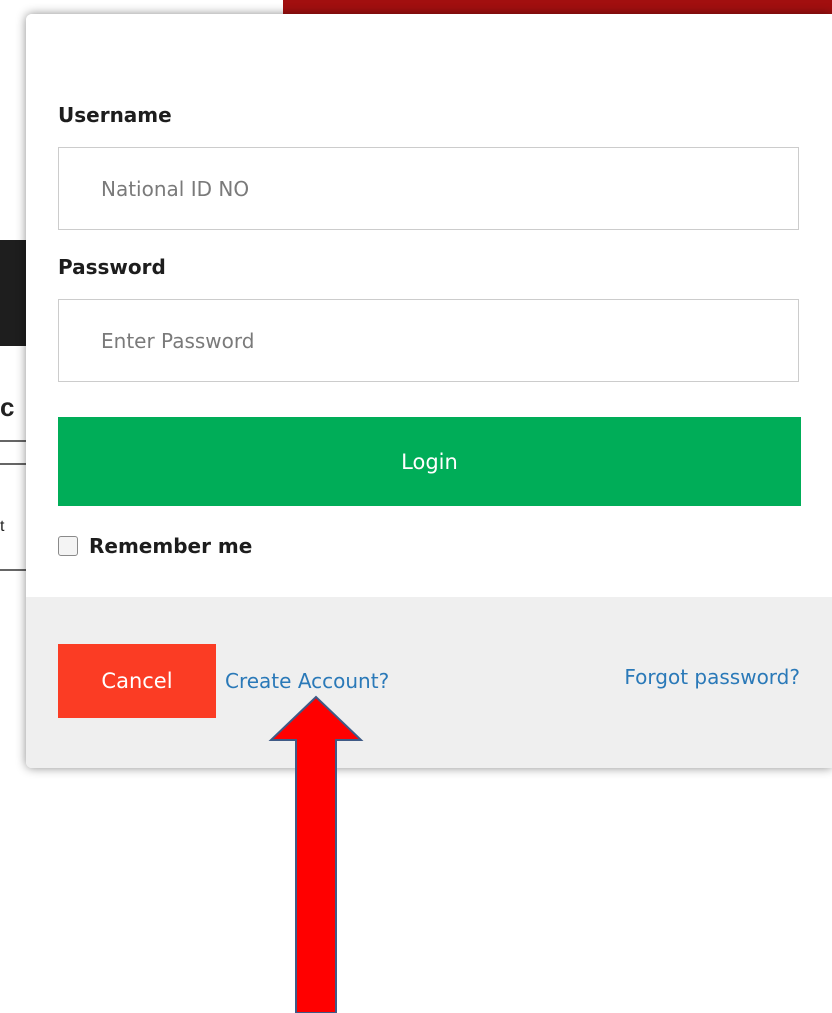 The width and height of the screenshot is (832, 1013). I want to click on password-label: Password, so click(112, 267).